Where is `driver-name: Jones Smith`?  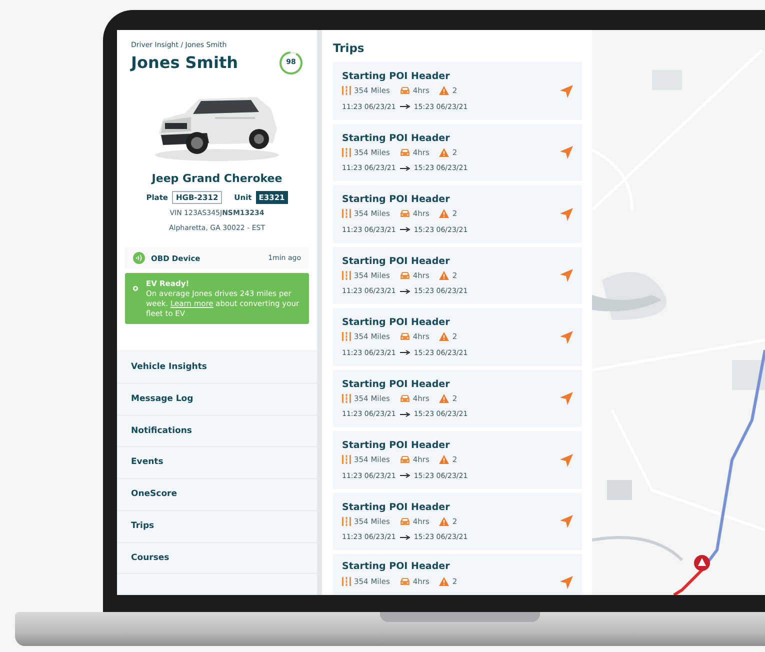 driver-name: Jones Smith is located at coordinates (184, 63).